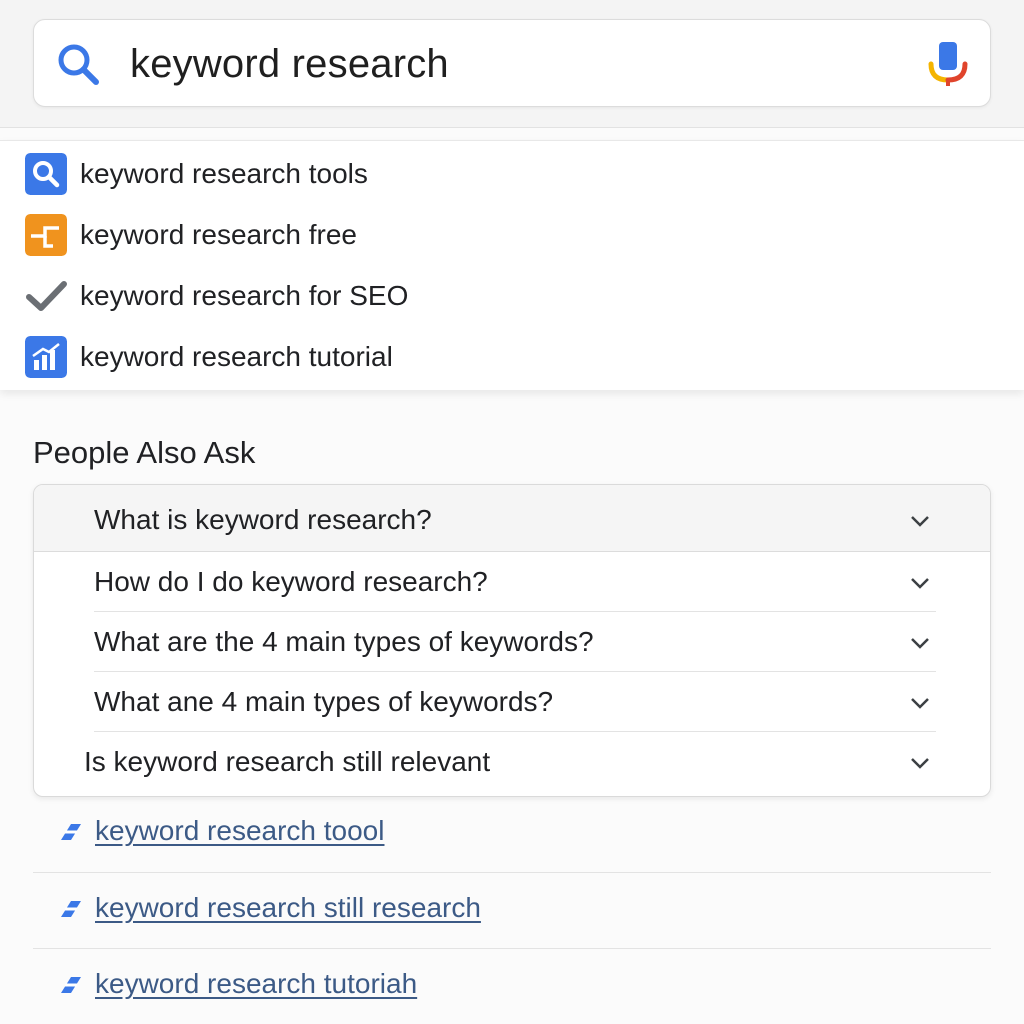 The width and height of the screenshot is (1024, 1024). Describe the element at coordinates (344, 641) in the screenshot. I see `paa-question-text: What are the 4 main types of keywords?` at that location.